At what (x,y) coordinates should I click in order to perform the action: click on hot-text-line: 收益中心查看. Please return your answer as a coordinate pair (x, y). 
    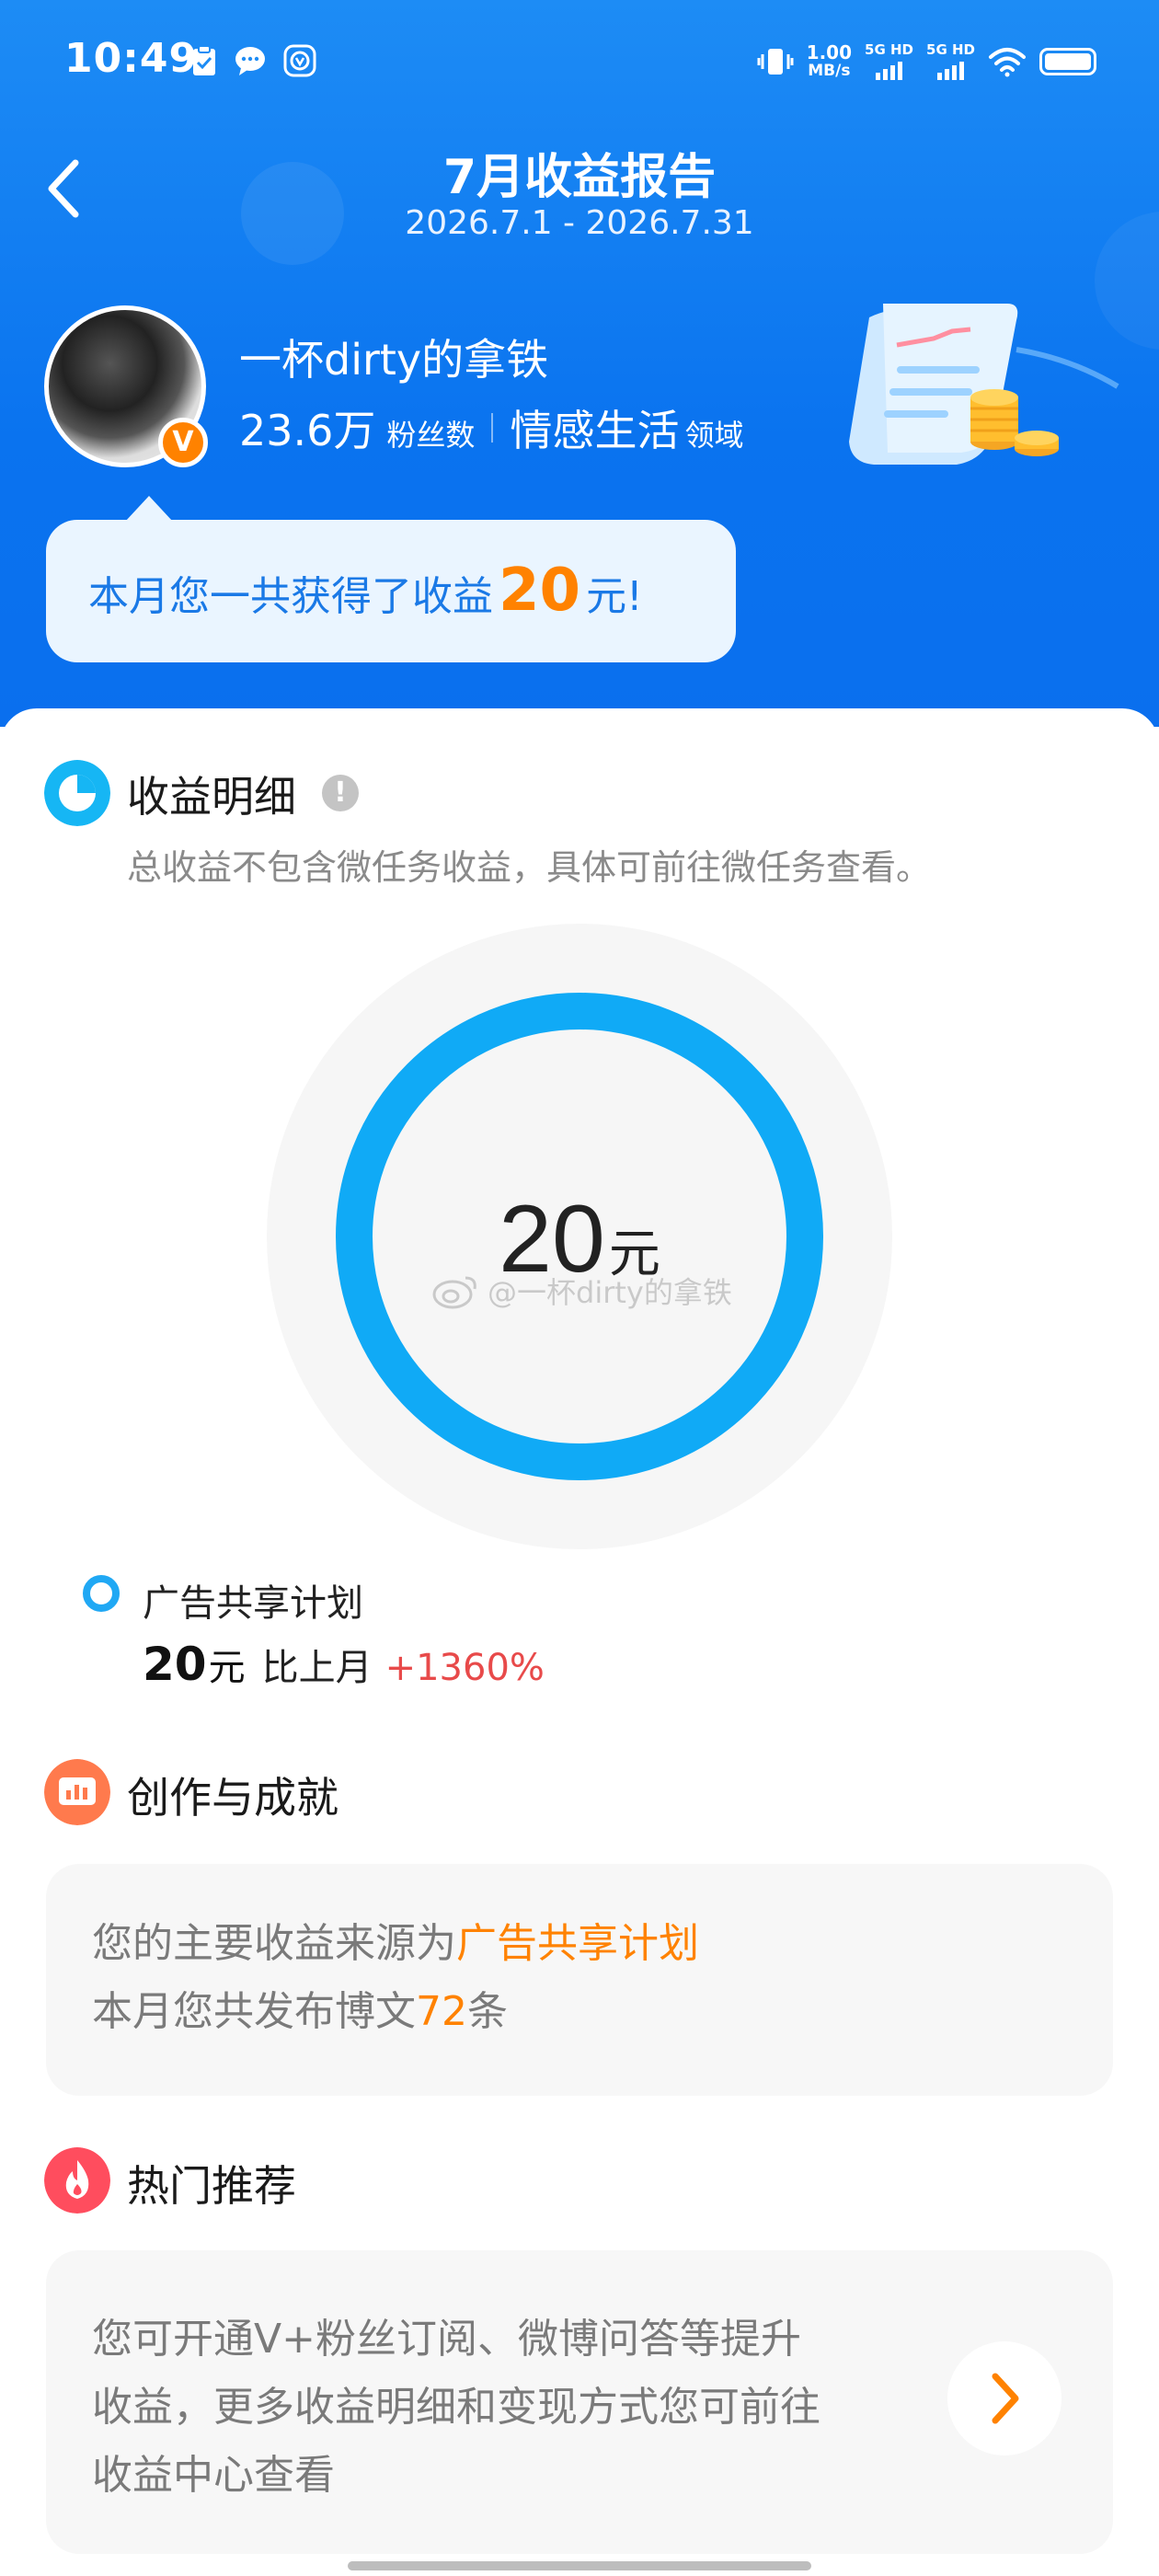
    Looking at the image, I should click on (213, 2475).